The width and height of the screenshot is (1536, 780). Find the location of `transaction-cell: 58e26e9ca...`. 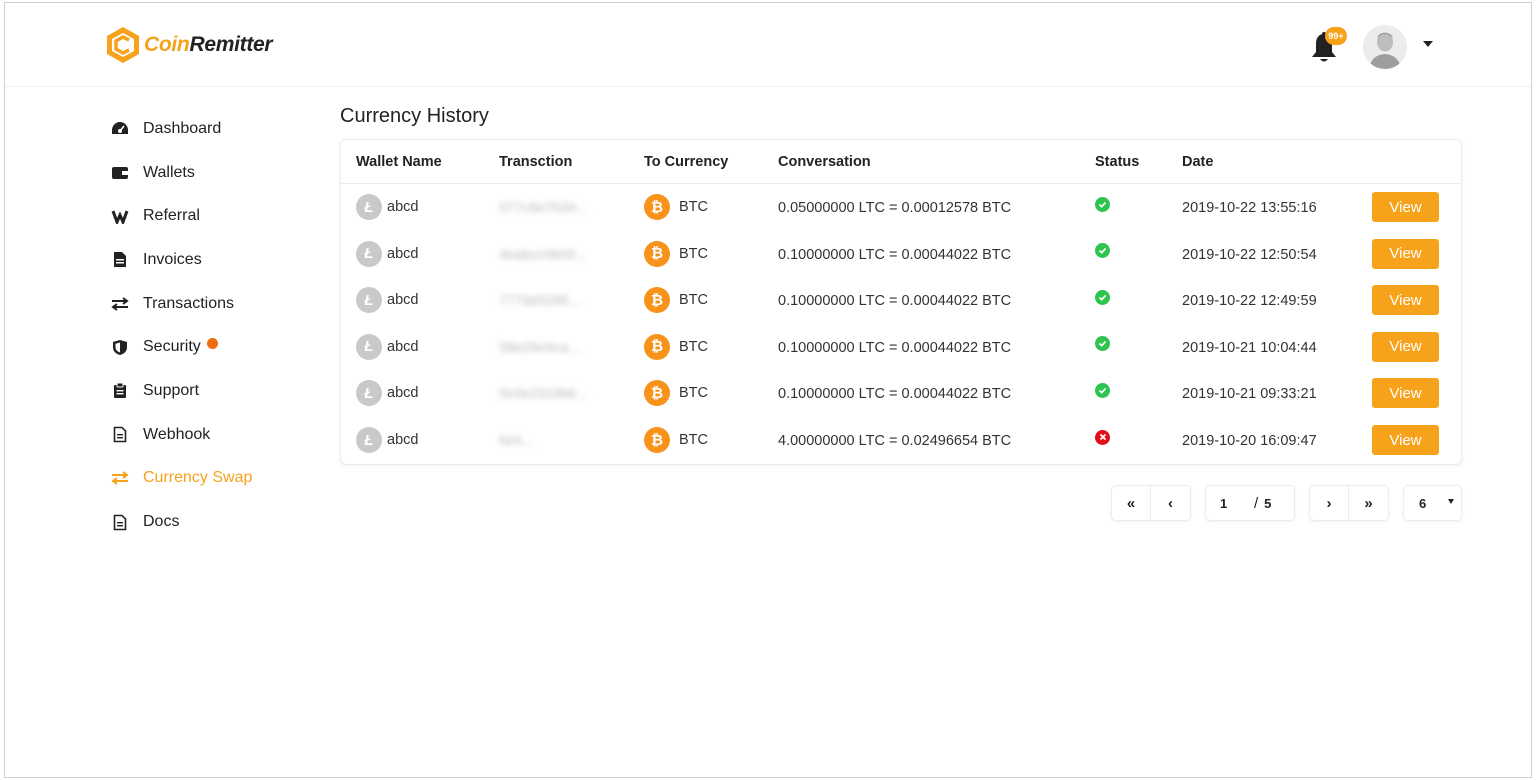

transaction-cell: 58e26e9ca... is located at coordinates (539, 347).